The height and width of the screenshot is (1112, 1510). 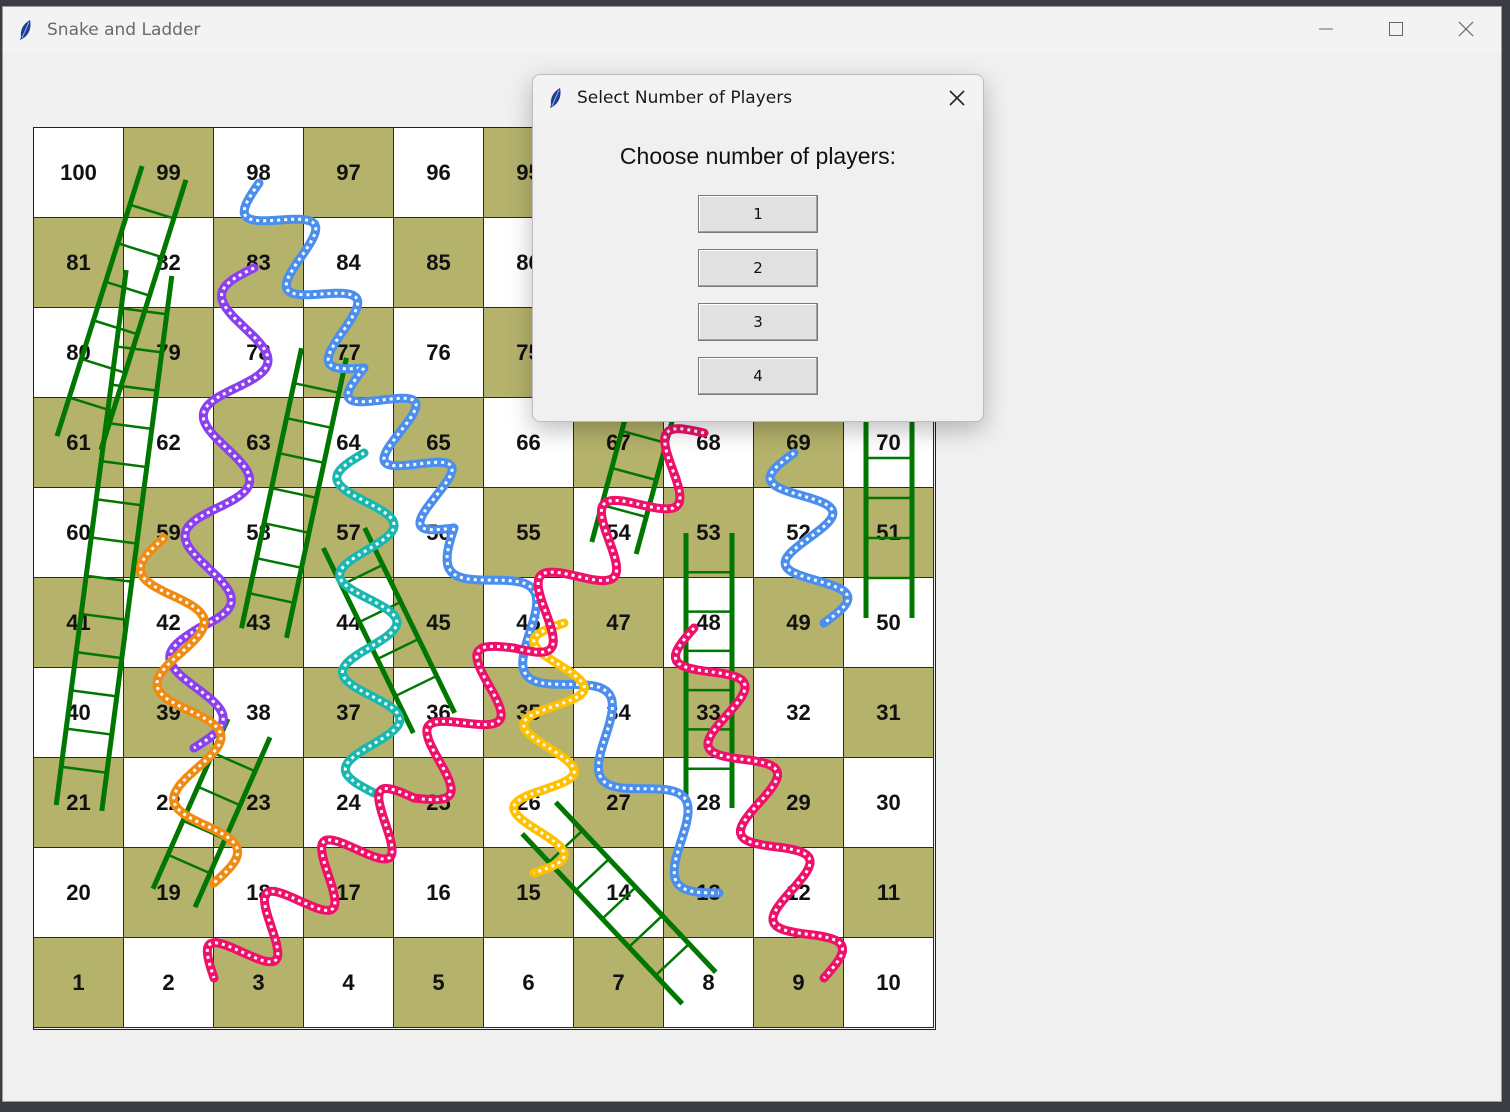 I want to click on window-titlebar: Snake and Ladder, so click(x=752, y=30).